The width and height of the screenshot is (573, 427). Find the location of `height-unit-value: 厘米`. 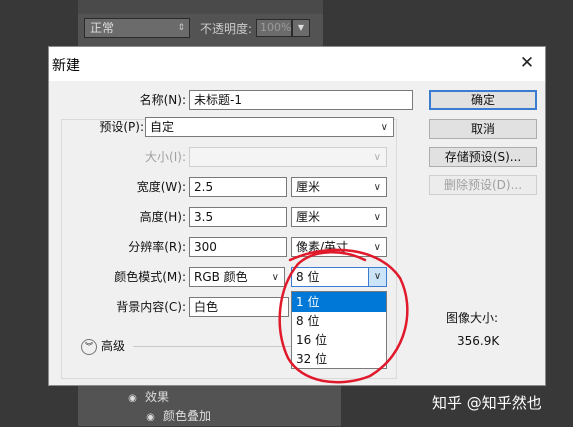

height-unit-value: 厘米 is located at coordinates (308, 217).